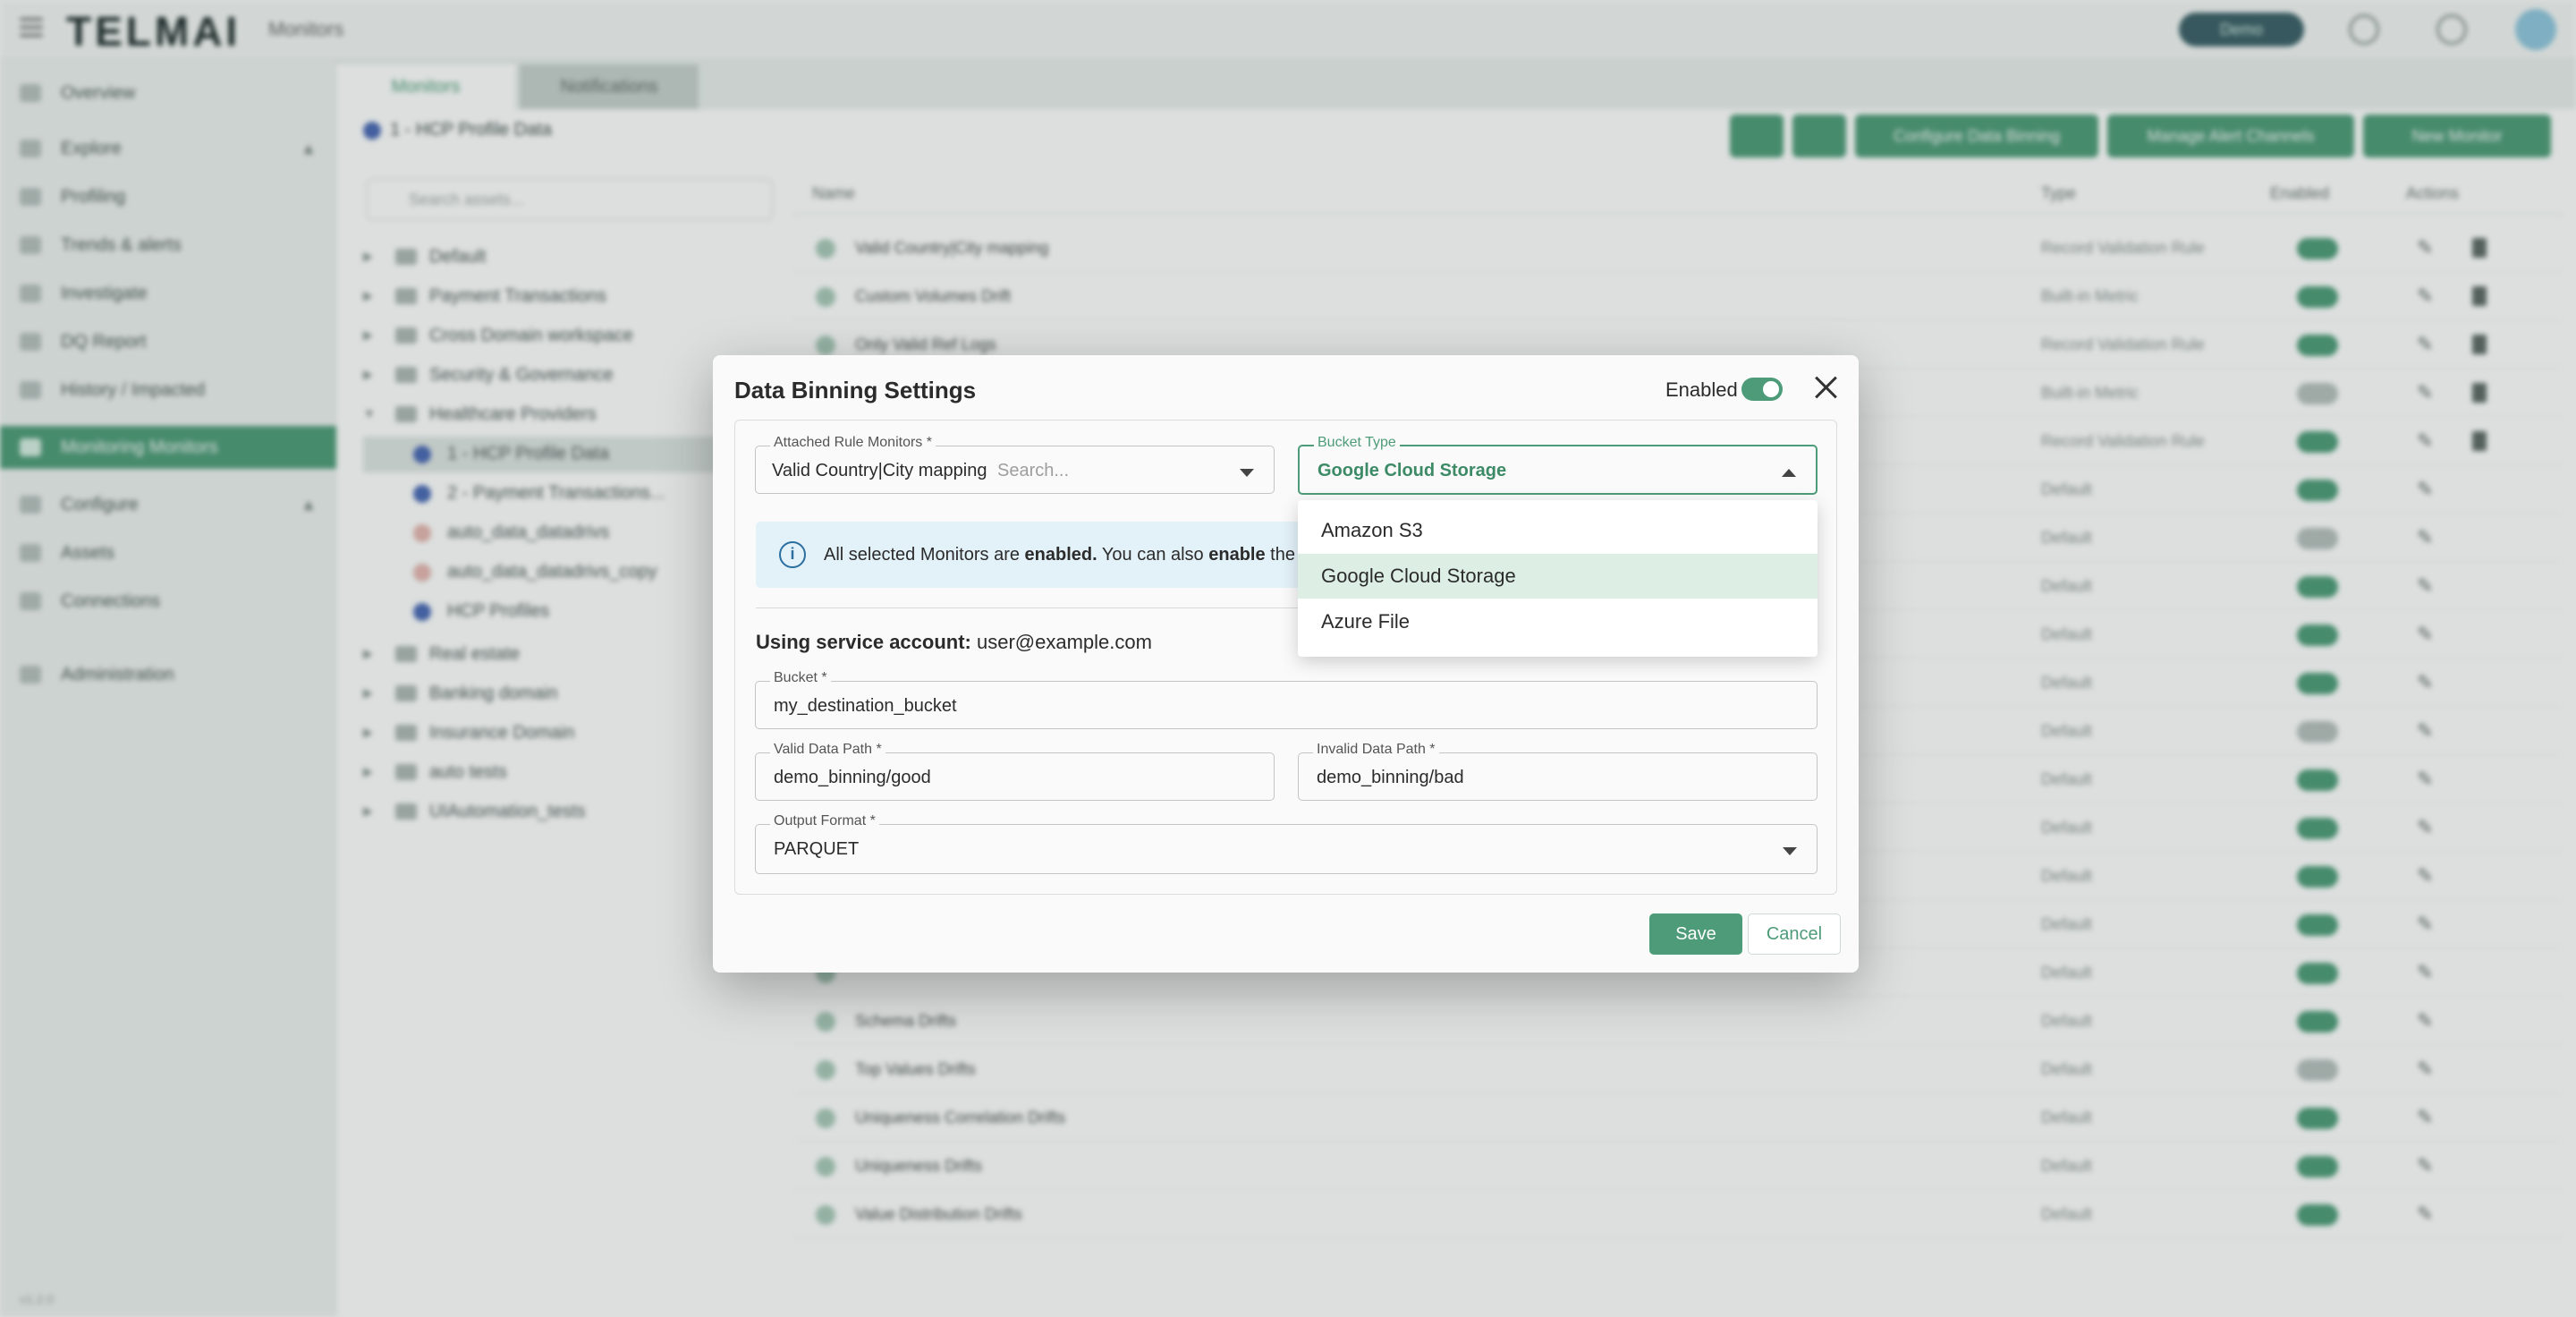  What do you see at coordinates (1015, 771) in the screenshot?
I see `valid-data-path-field: Valid Data Path * demo_binning/good` at bounding box center [1015, 771].